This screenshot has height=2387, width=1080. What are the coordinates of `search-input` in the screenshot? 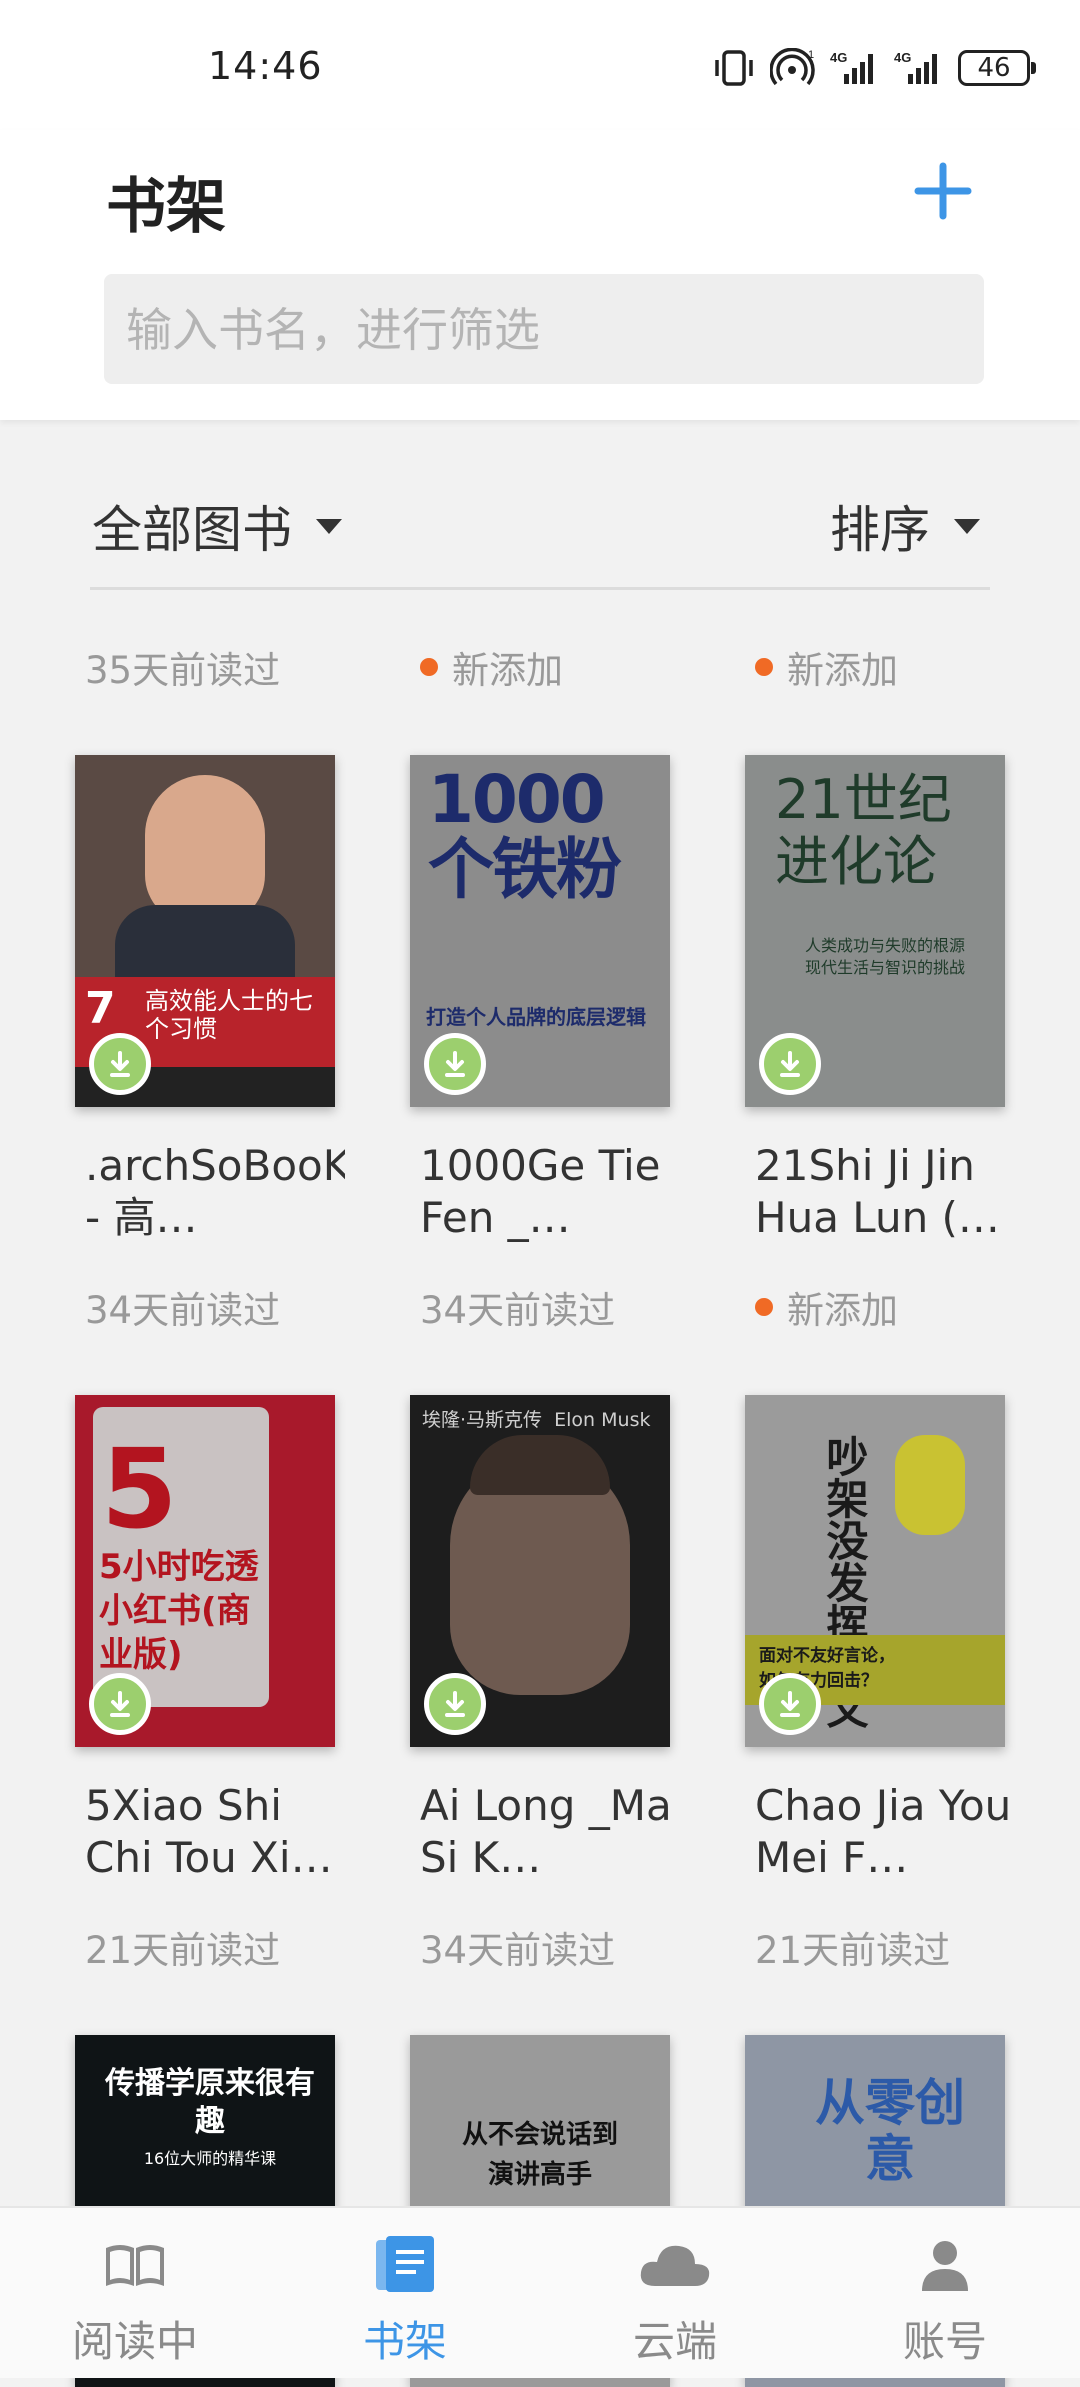 It's located at (546, 330).